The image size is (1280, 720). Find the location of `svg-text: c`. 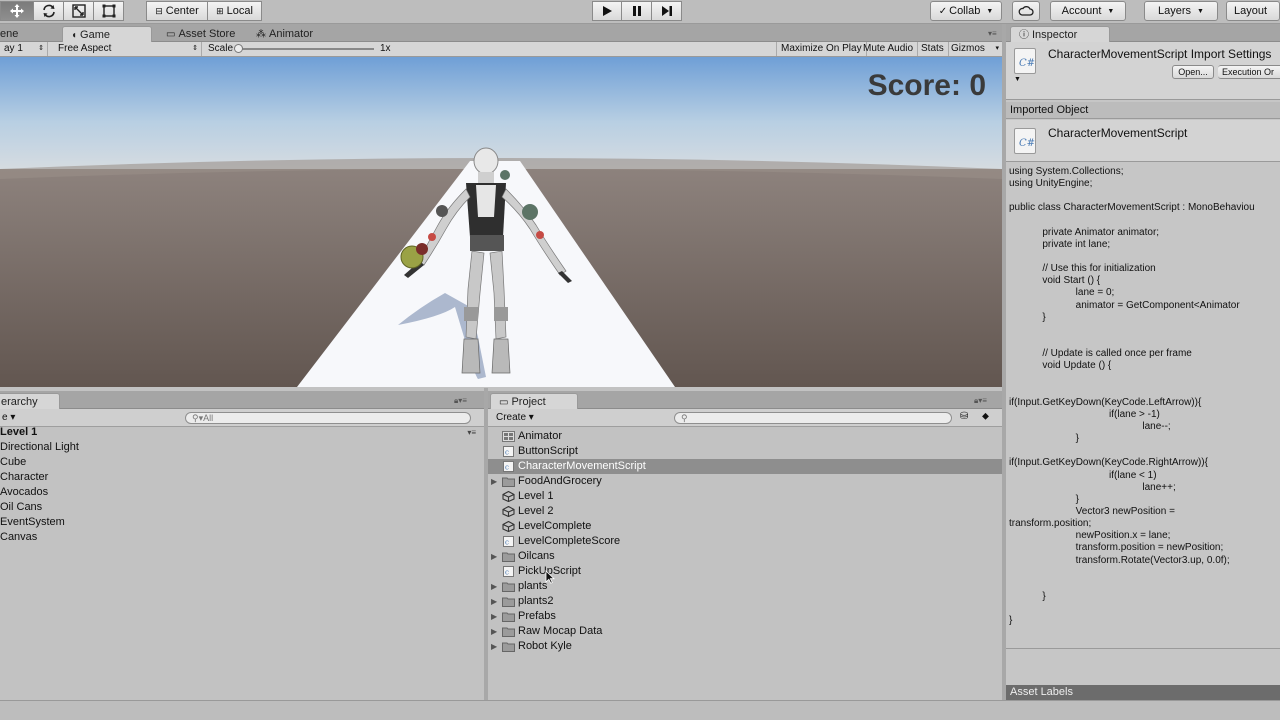

svg-text: c is located at coordinates (507, 573).